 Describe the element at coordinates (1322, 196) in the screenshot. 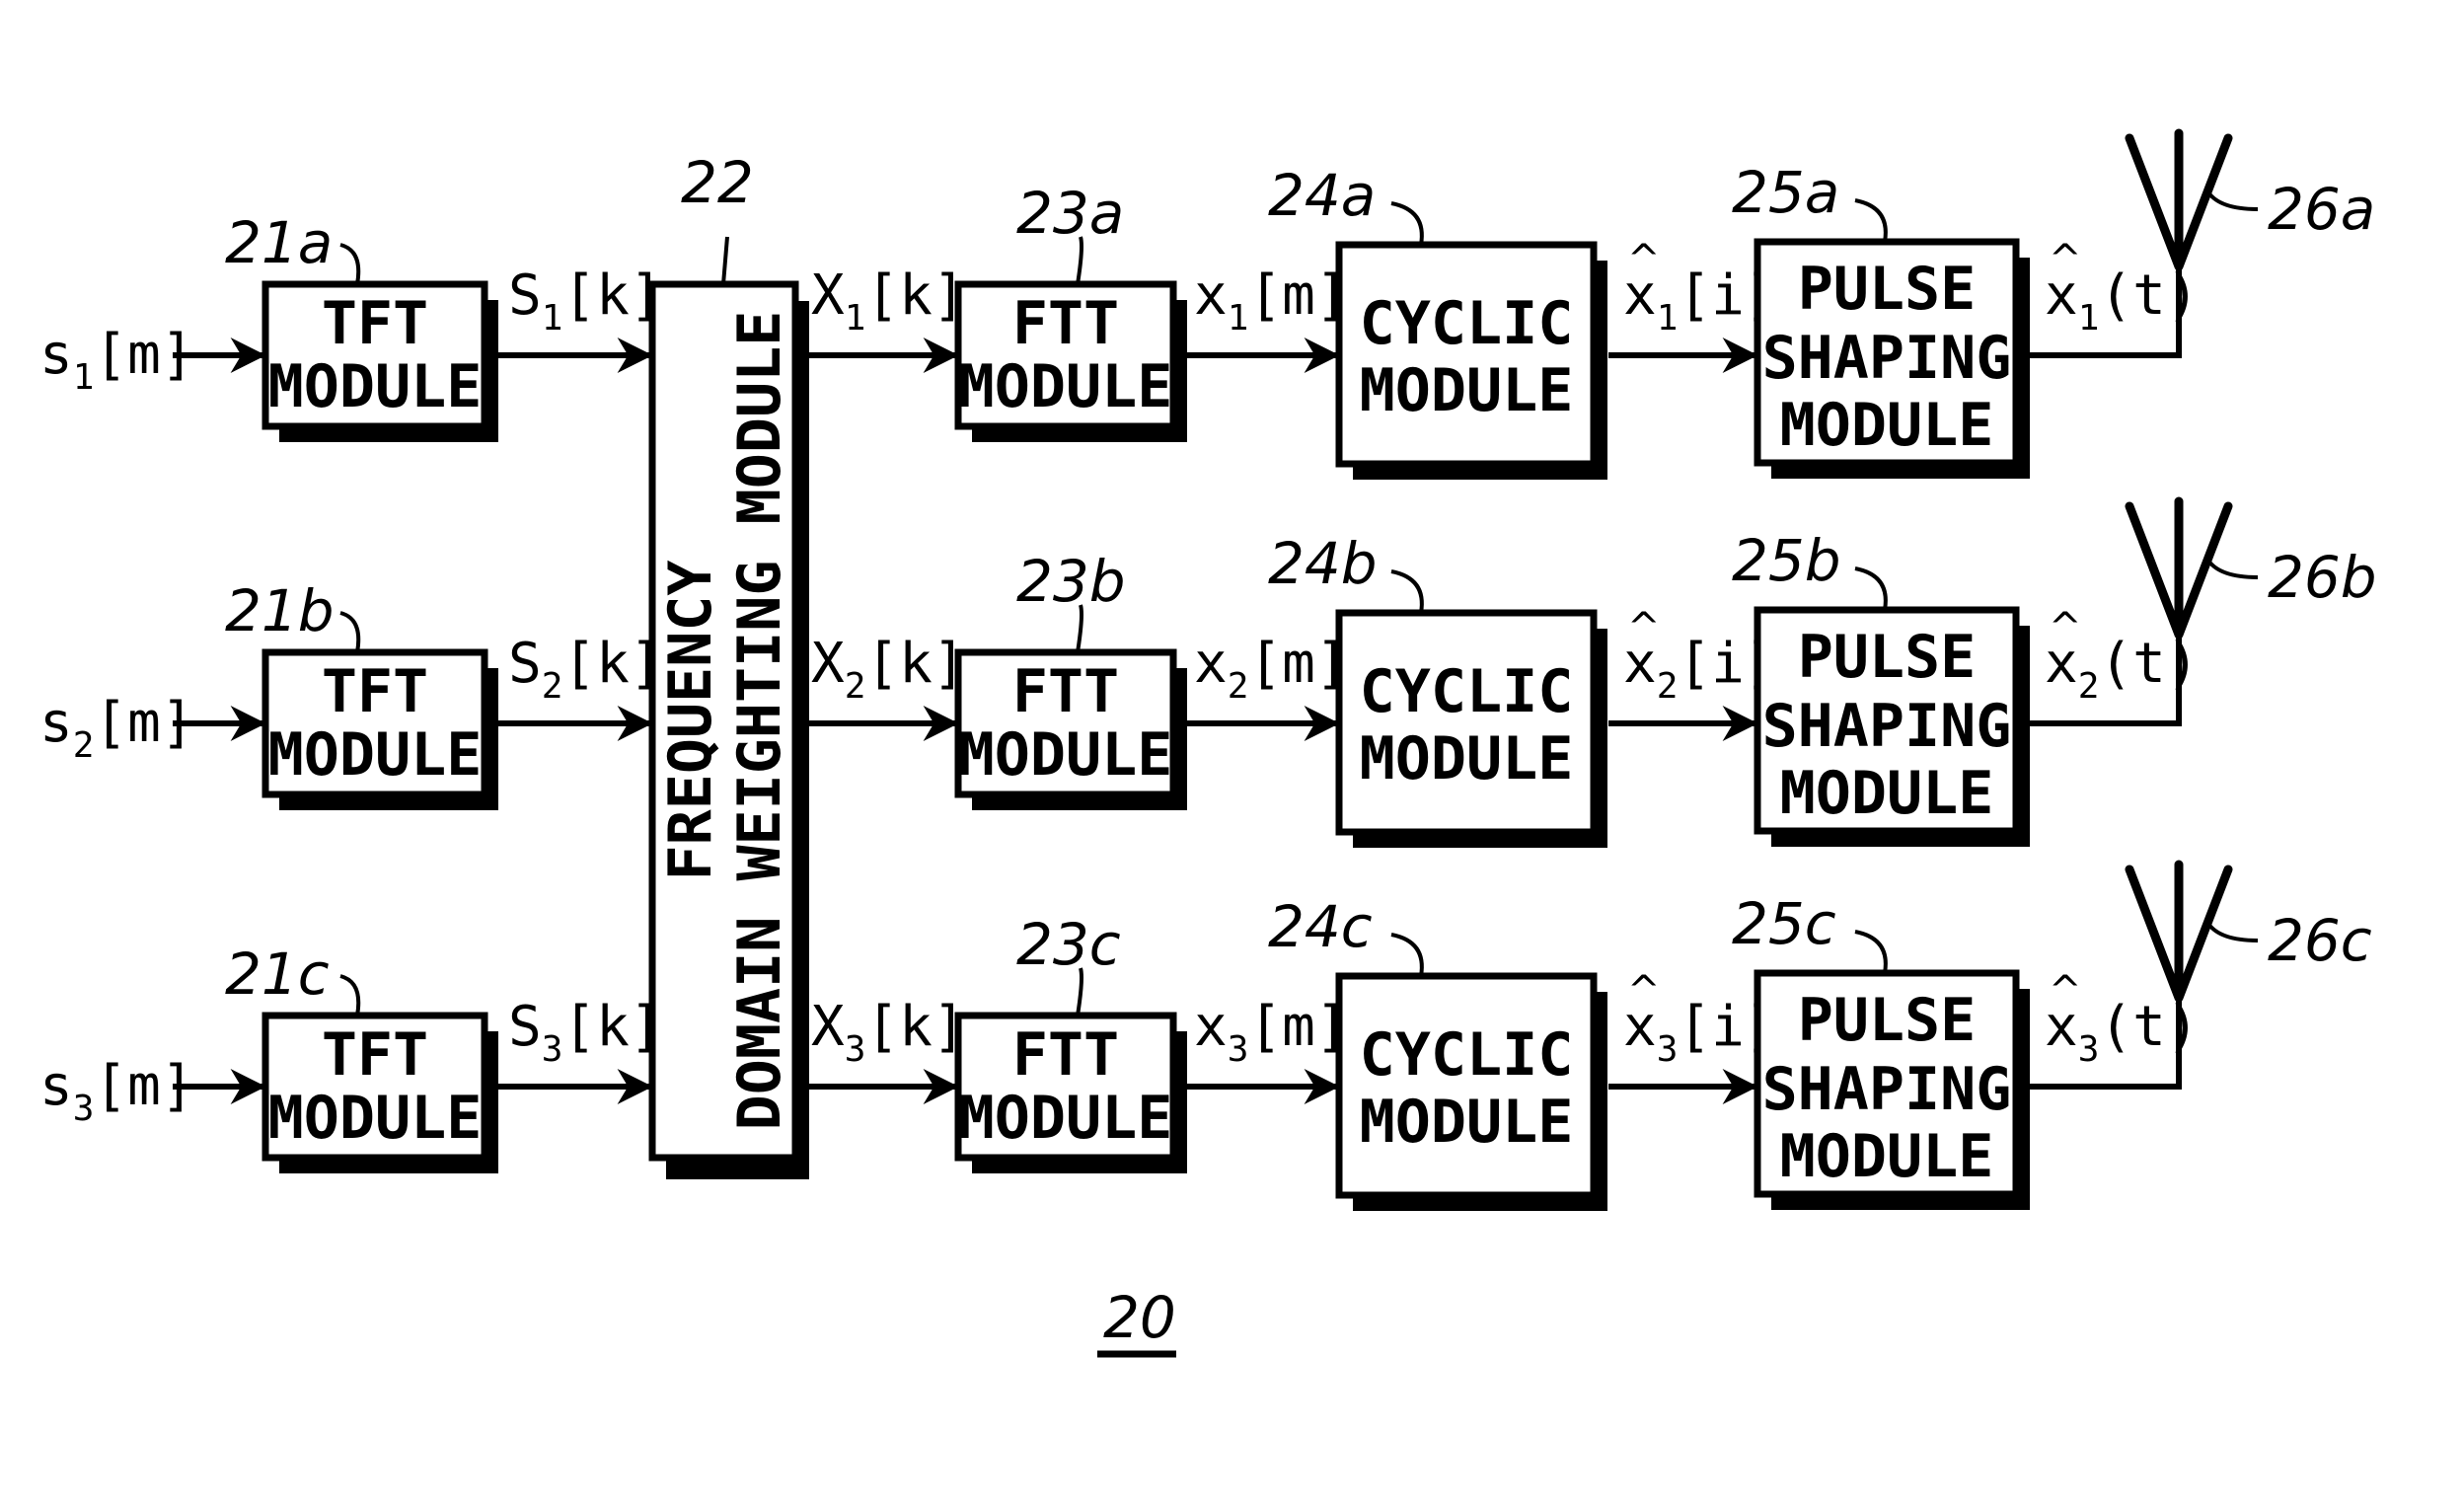

I see `cyclic-ref-label: 24a` at that location.